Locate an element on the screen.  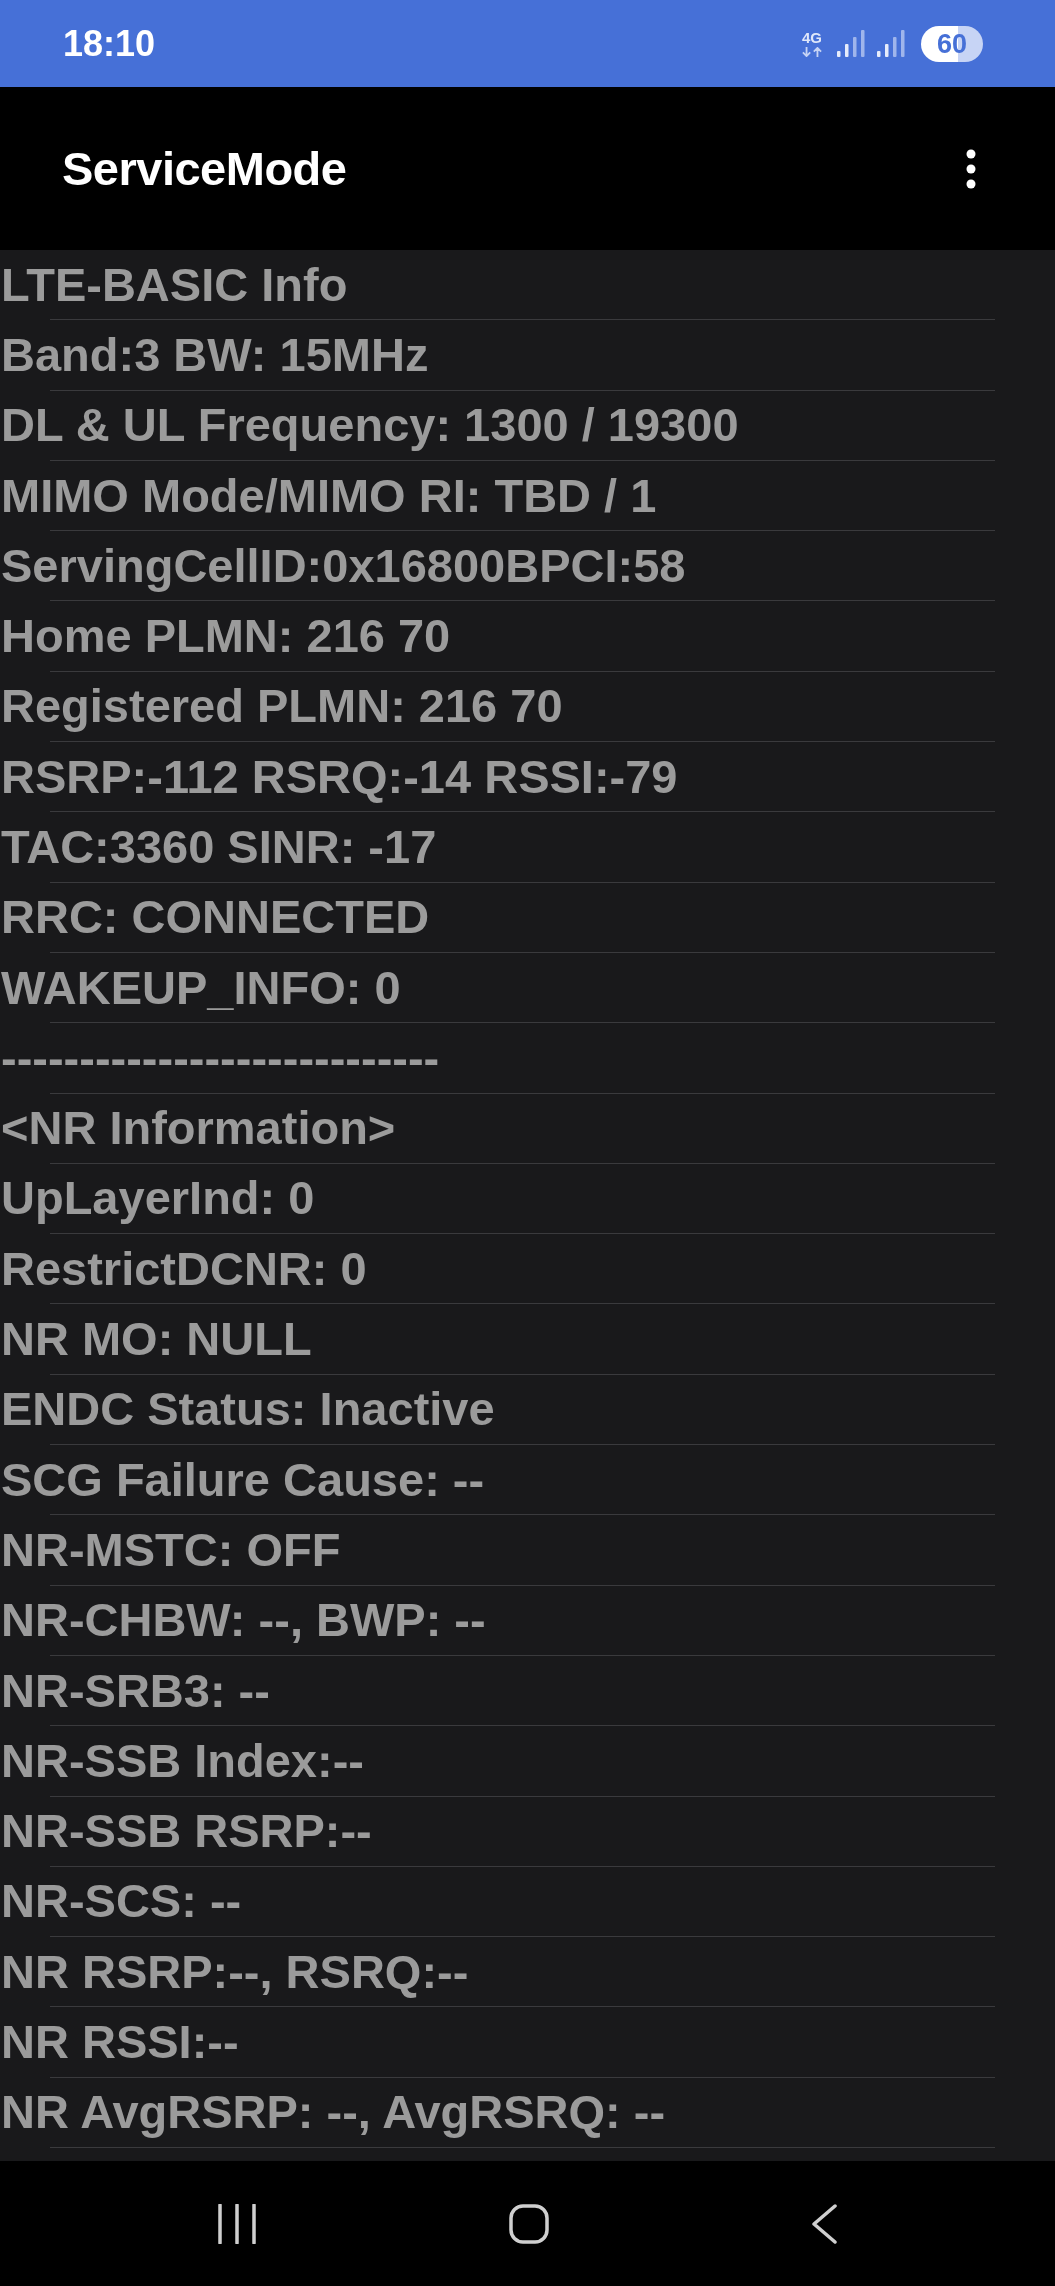
info-line: UpLayerInd: 0 is located at coordinates (158, 1198).